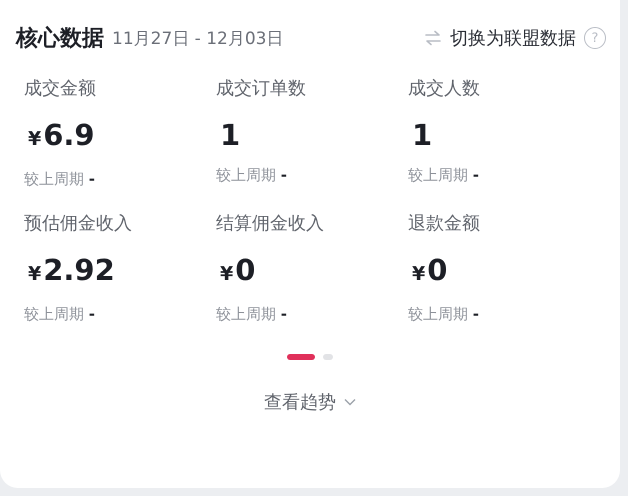 The height and width of the screenshot is (496, 628). What do you see at coordinates (61, 135) in the screenshot?
I see `metric-value: ¥6.9` at bounding box center [61, 135].